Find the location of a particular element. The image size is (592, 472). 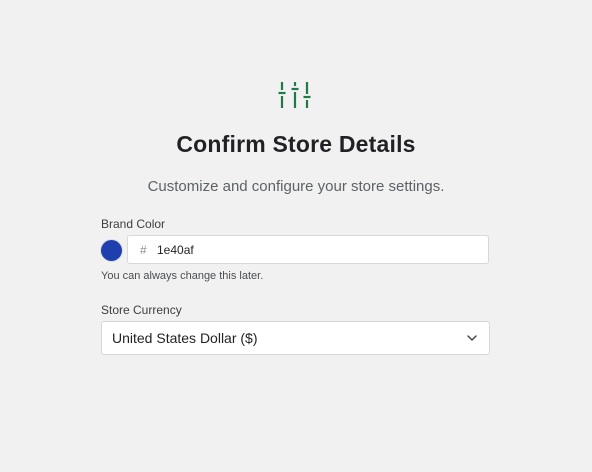

store-currency-label: Store Currency is located at coordinates (141, 310).